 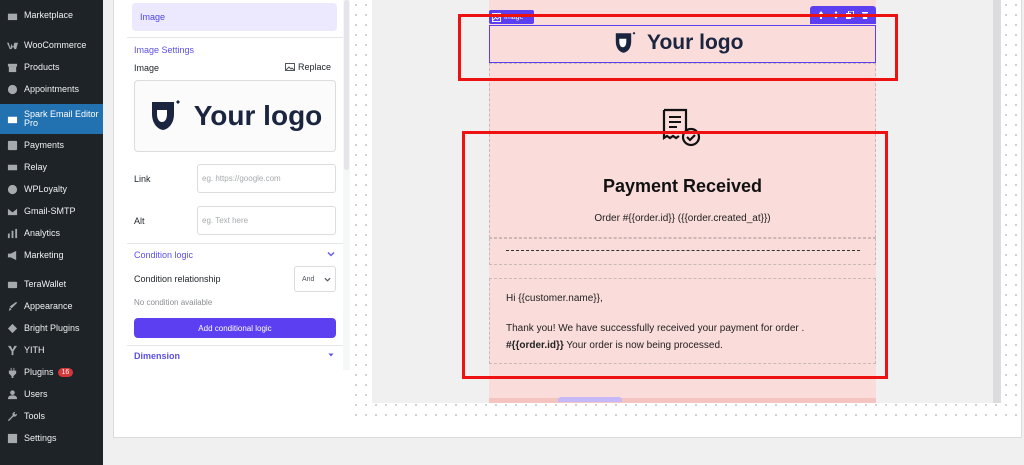 What do you see at coordinates (12, 211) in the screenshot?
I see `mail-icon` at bounding box center [12, 211].